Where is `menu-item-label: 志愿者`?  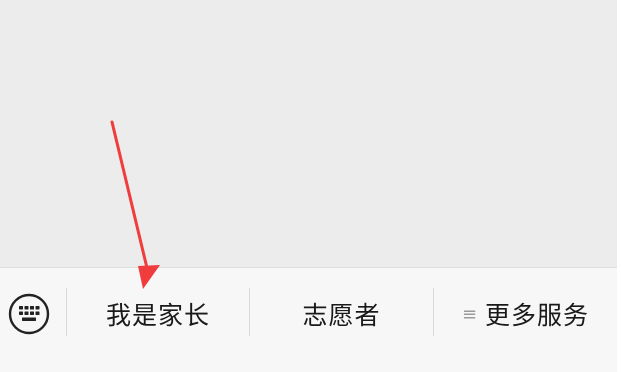 menu-item-label: 志愿者 is located at coordinates (341, 315).